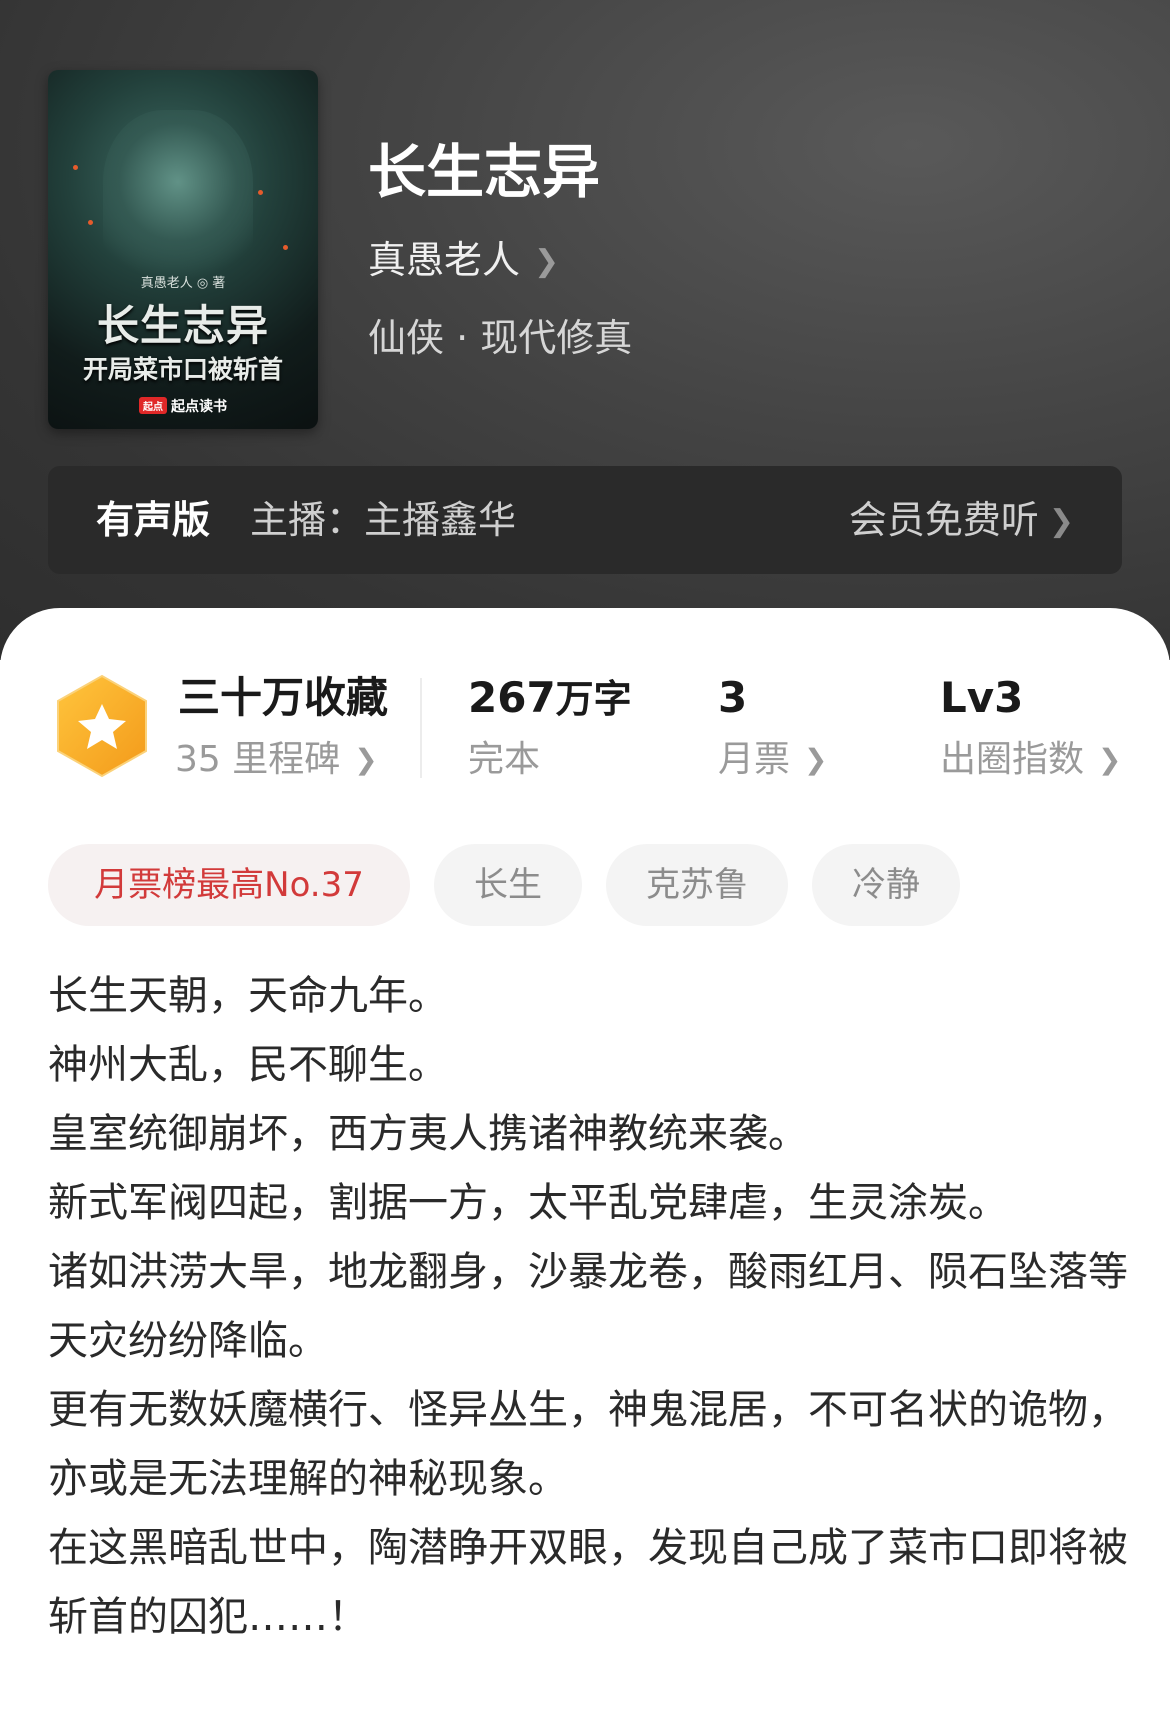  What do you see at coordinates (283, 697) in the screenshot?
I see `collection-count: 三十万收藏` at bounding box center [283, 697].